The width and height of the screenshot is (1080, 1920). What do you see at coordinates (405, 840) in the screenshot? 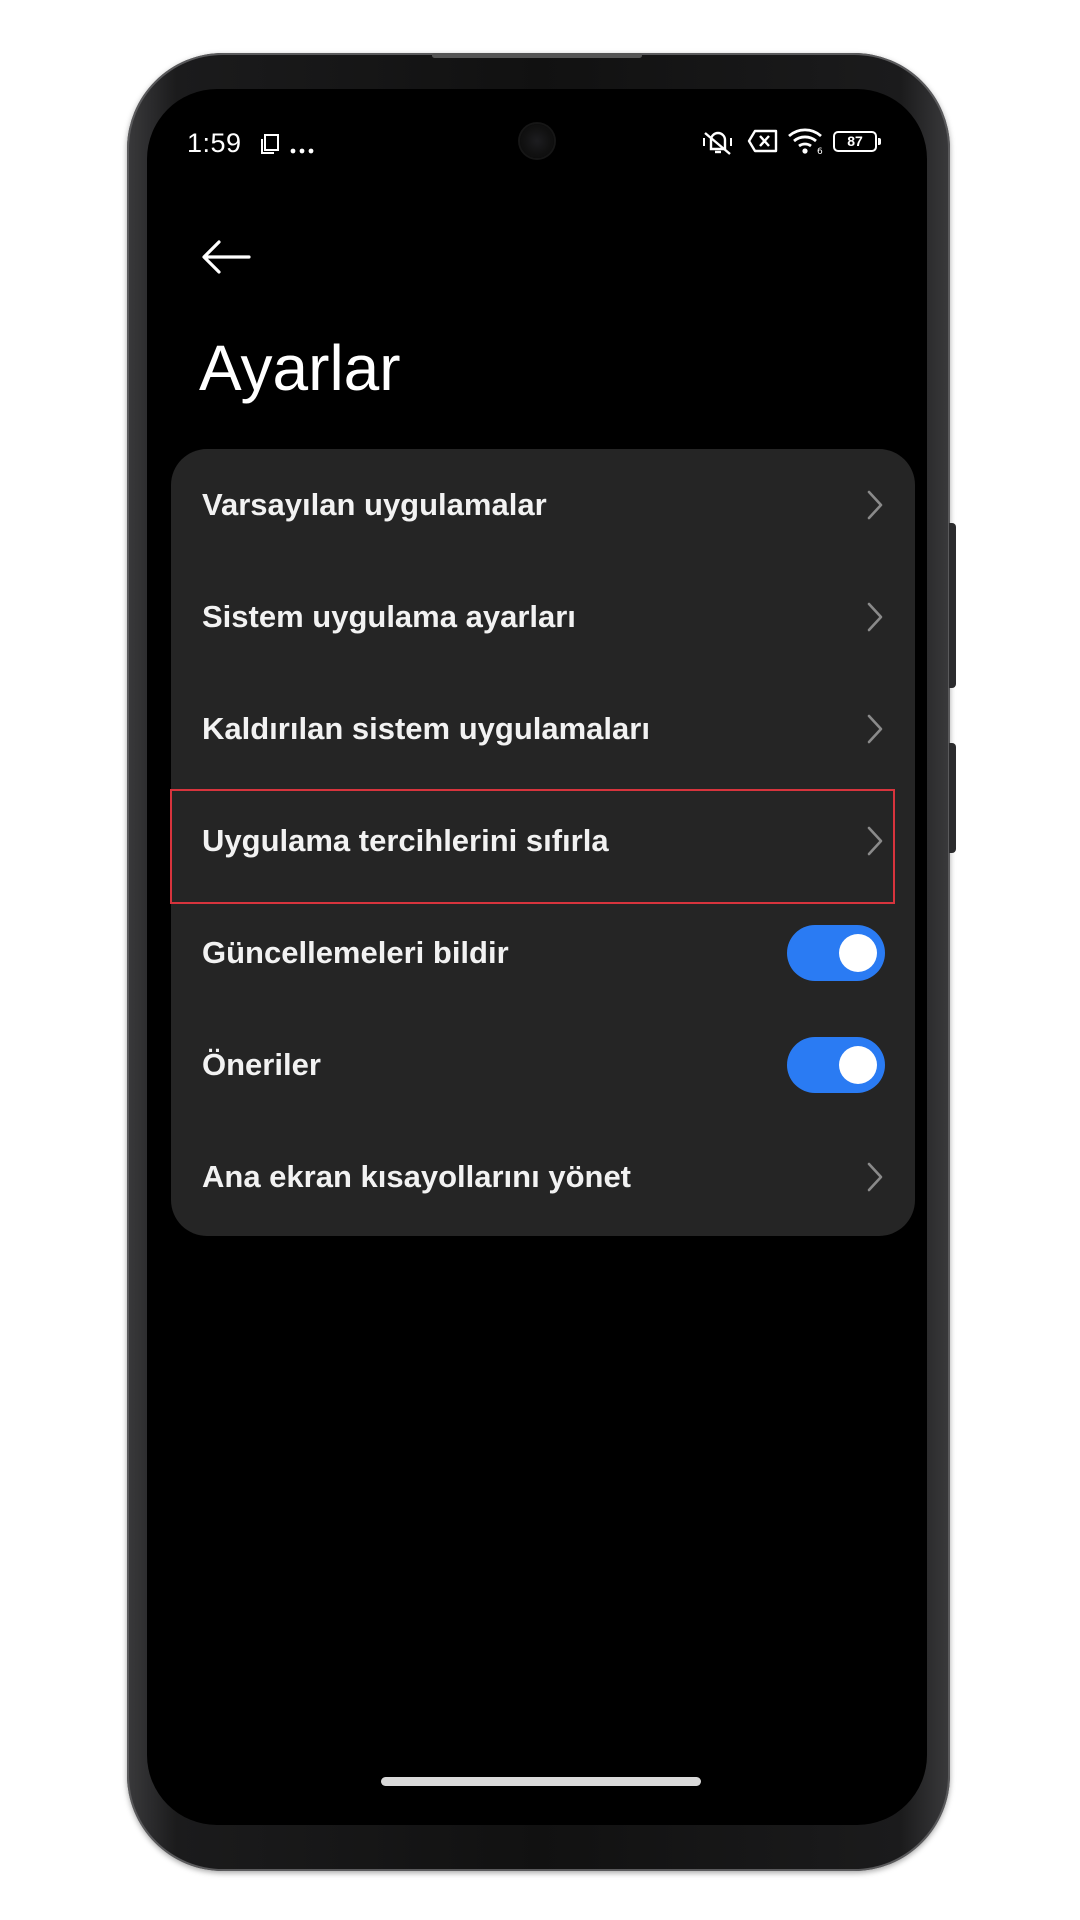
I see `settings-item-label: Uygulama tercihlerini sıfırla` at bounding box center [405, 840].